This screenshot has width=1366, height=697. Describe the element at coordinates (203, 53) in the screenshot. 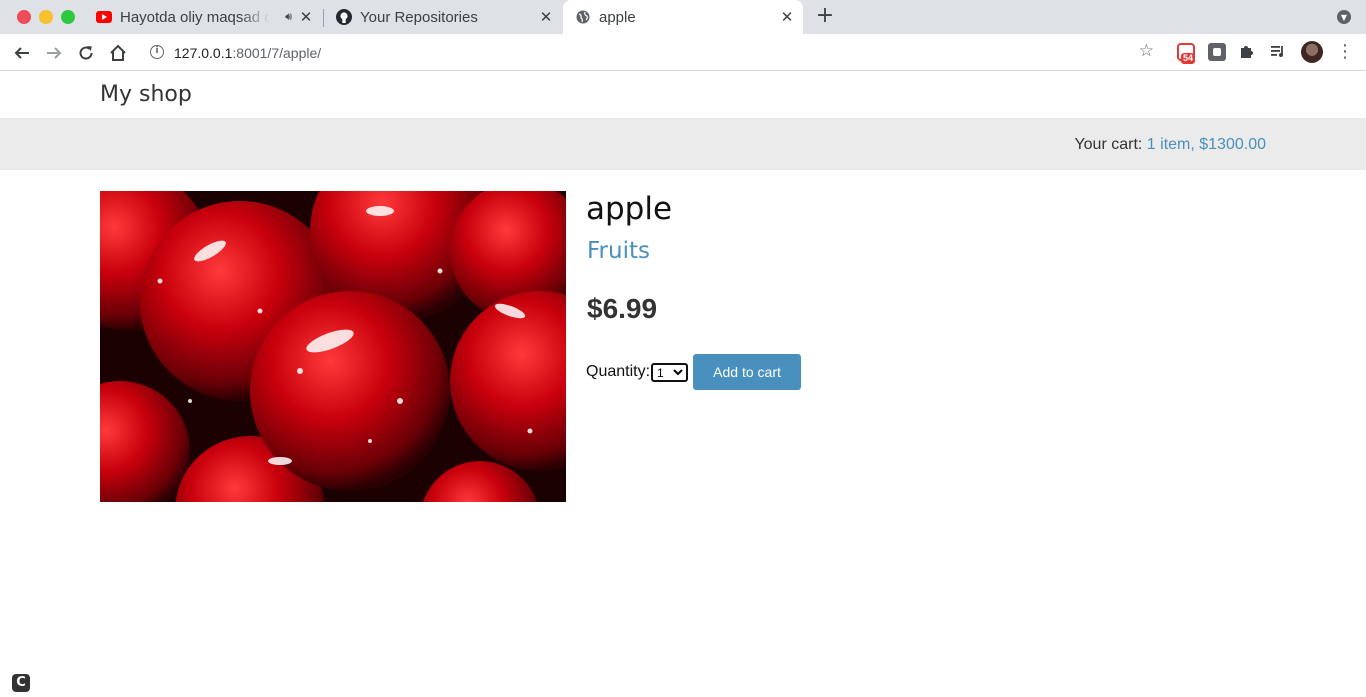

I see `url-host: 127.0.0.1` at that location.